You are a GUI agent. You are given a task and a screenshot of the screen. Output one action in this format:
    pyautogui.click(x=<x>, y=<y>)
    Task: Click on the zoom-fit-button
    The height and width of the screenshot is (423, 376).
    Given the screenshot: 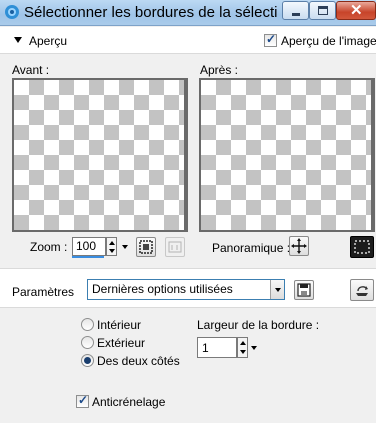 What is the action you would take?
    pyautogui.click(x=146, y=247)
    